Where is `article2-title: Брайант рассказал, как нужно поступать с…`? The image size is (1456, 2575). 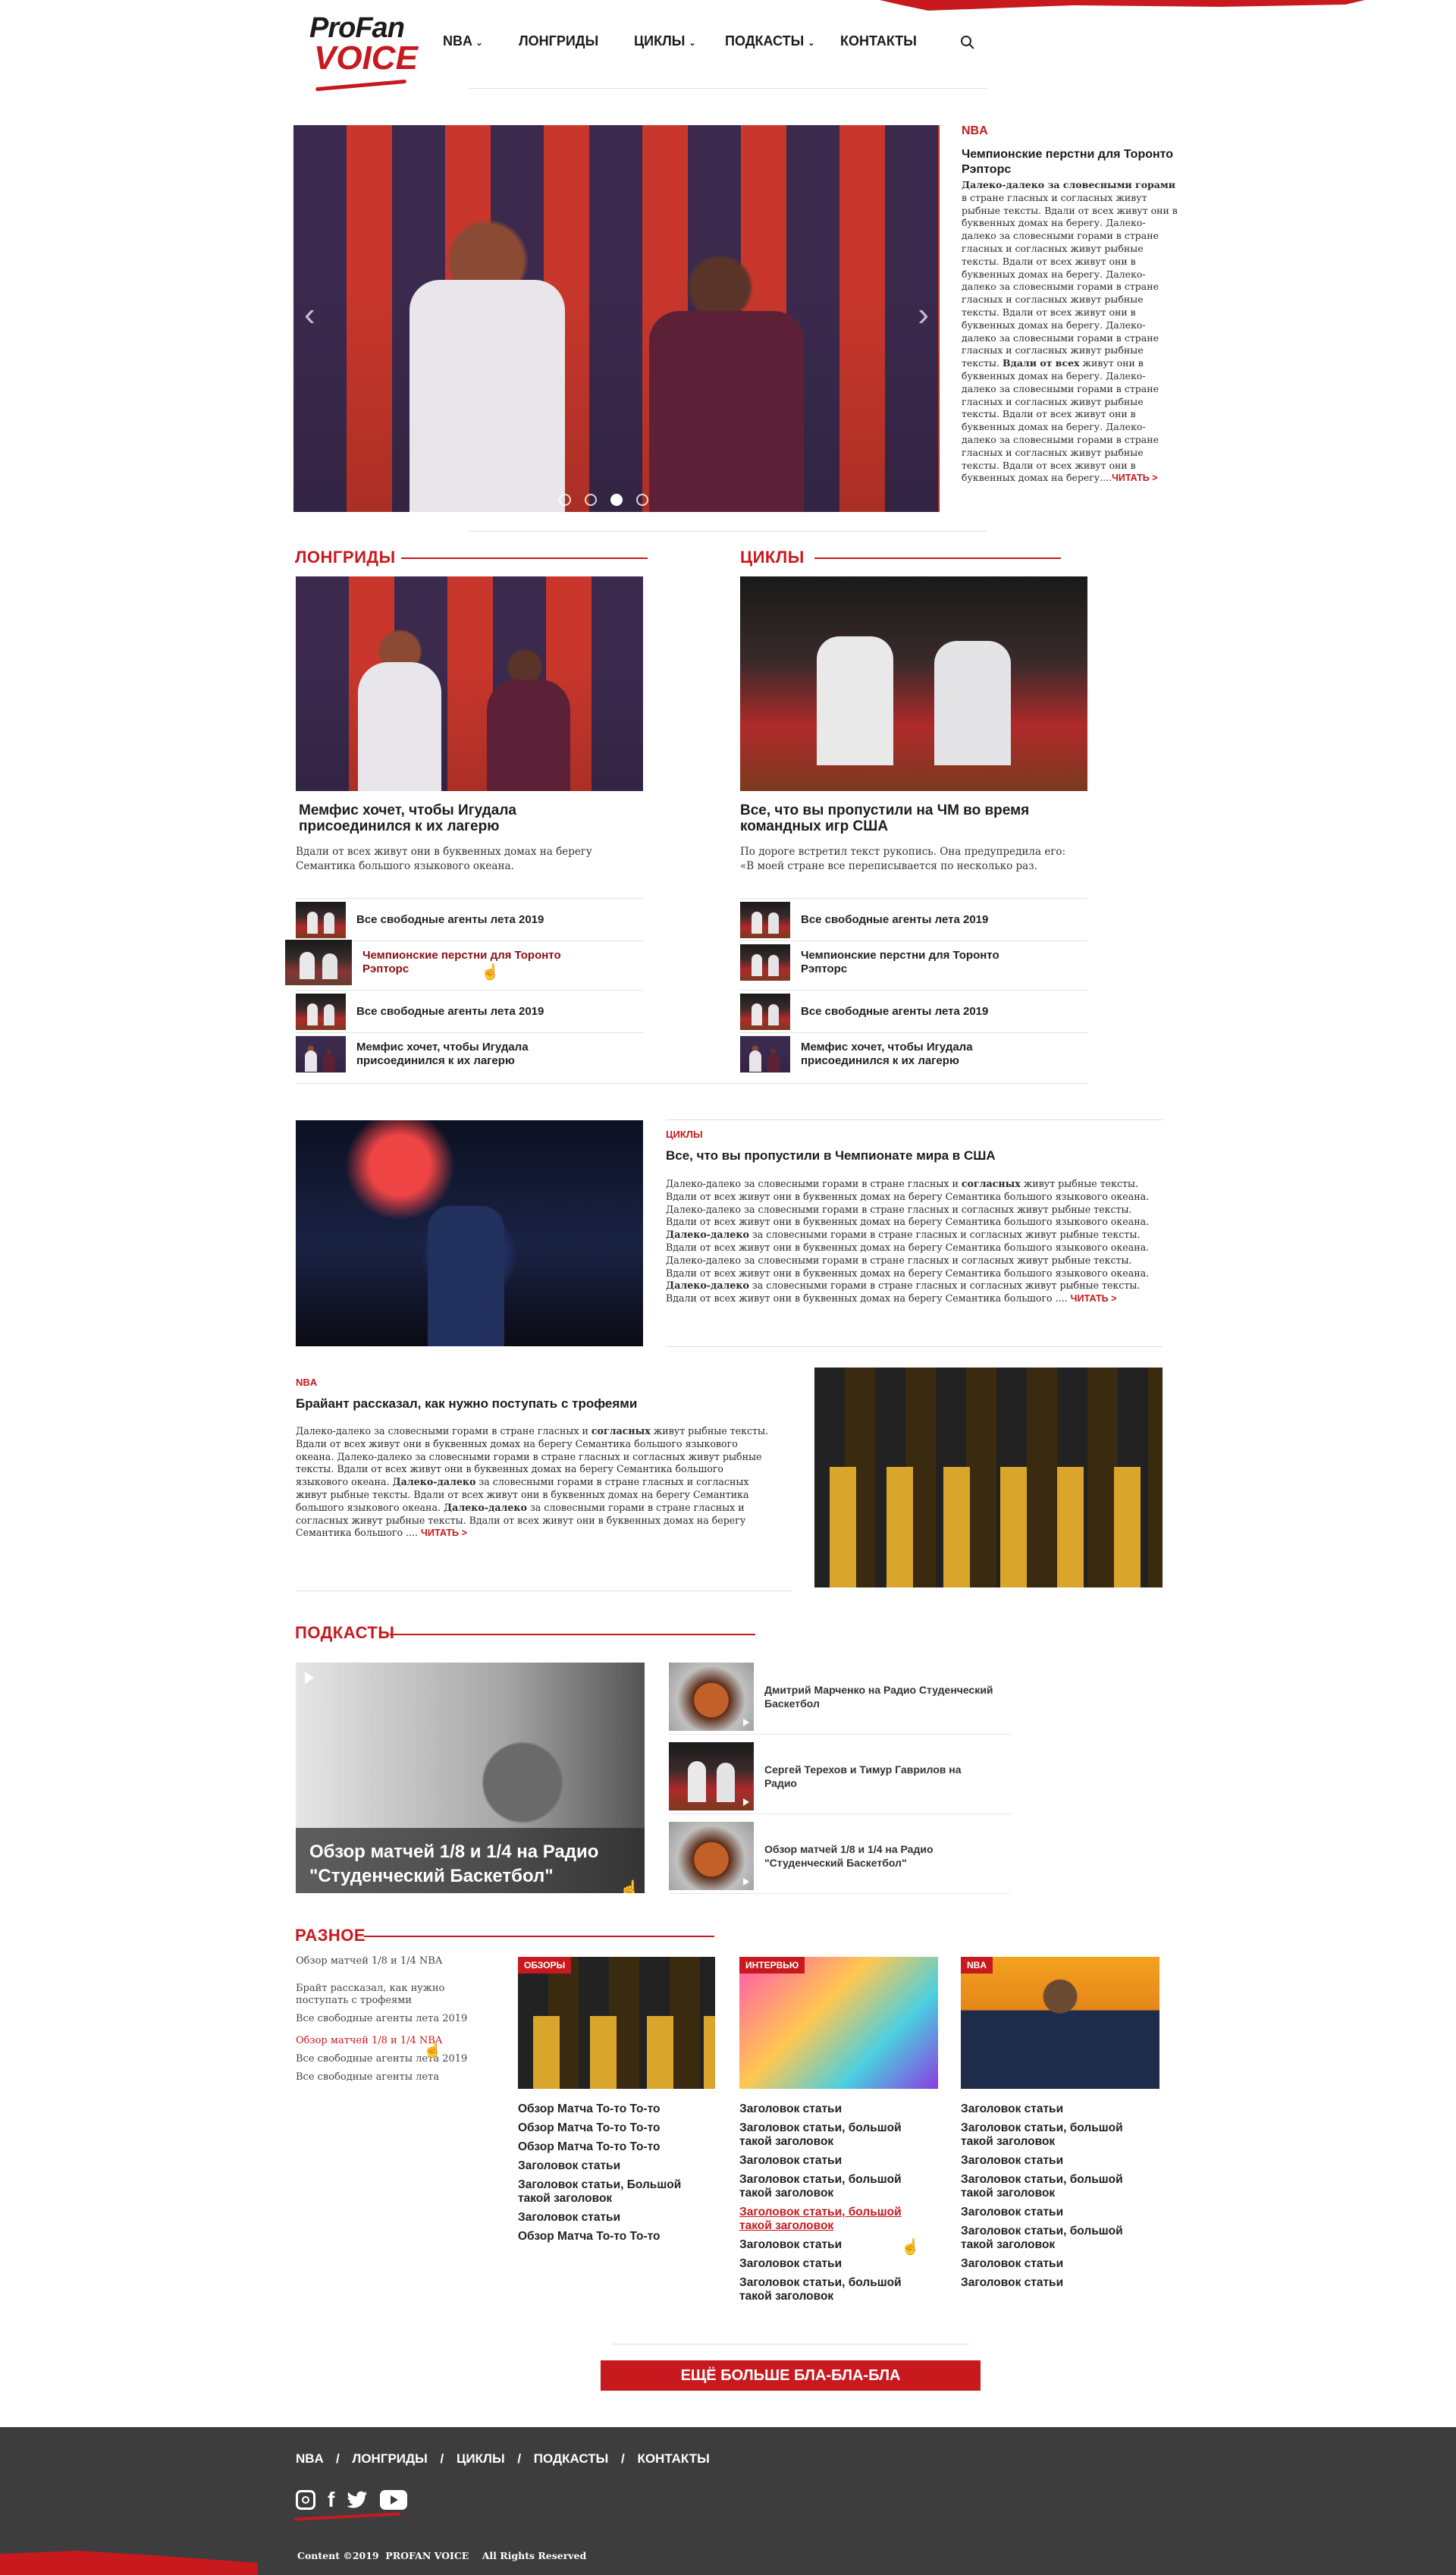
article2-title: Брайант рассказал, как нужно поступать с… is located at coordinates (531, 1404).